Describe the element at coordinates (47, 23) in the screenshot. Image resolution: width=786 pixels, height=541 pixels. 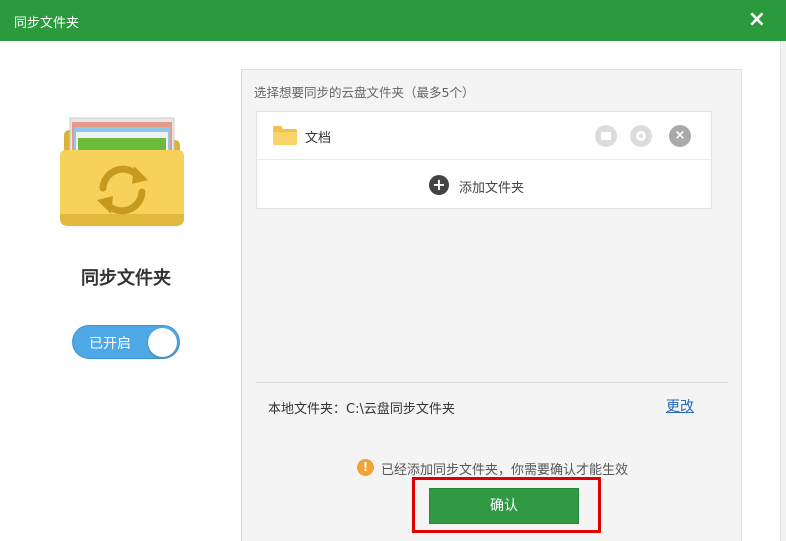
I see `window-title: 同步文件夹` at that location.